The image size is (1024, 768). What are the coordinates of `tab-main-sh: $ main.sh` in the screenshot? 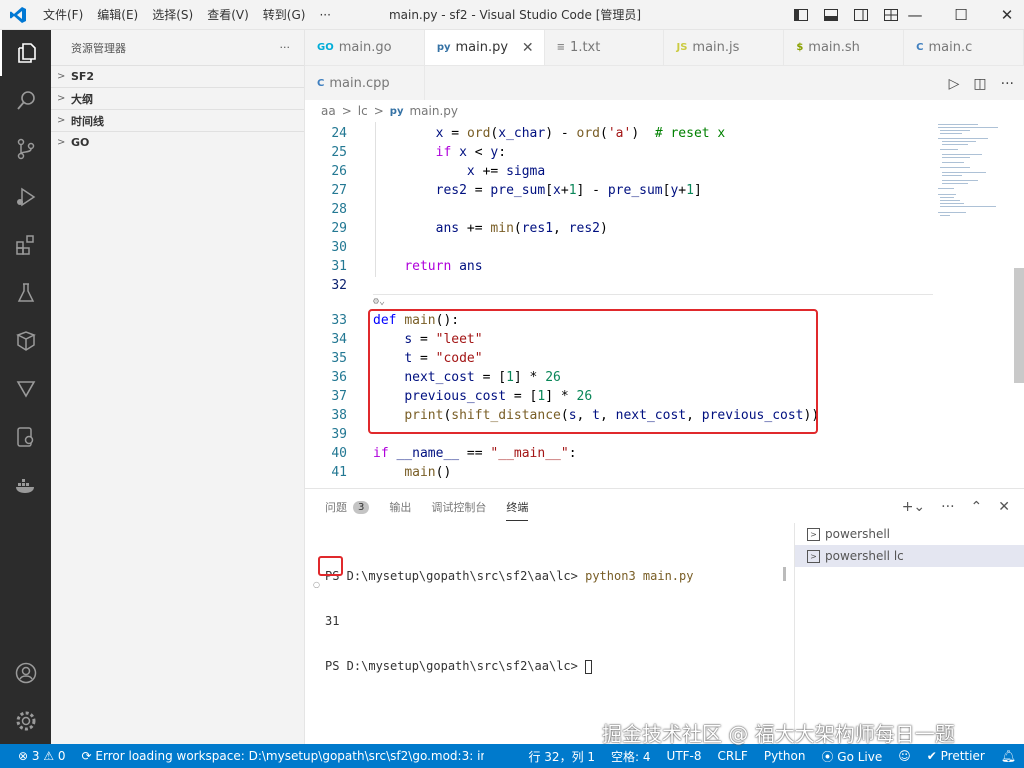 It's located at (844, 47).